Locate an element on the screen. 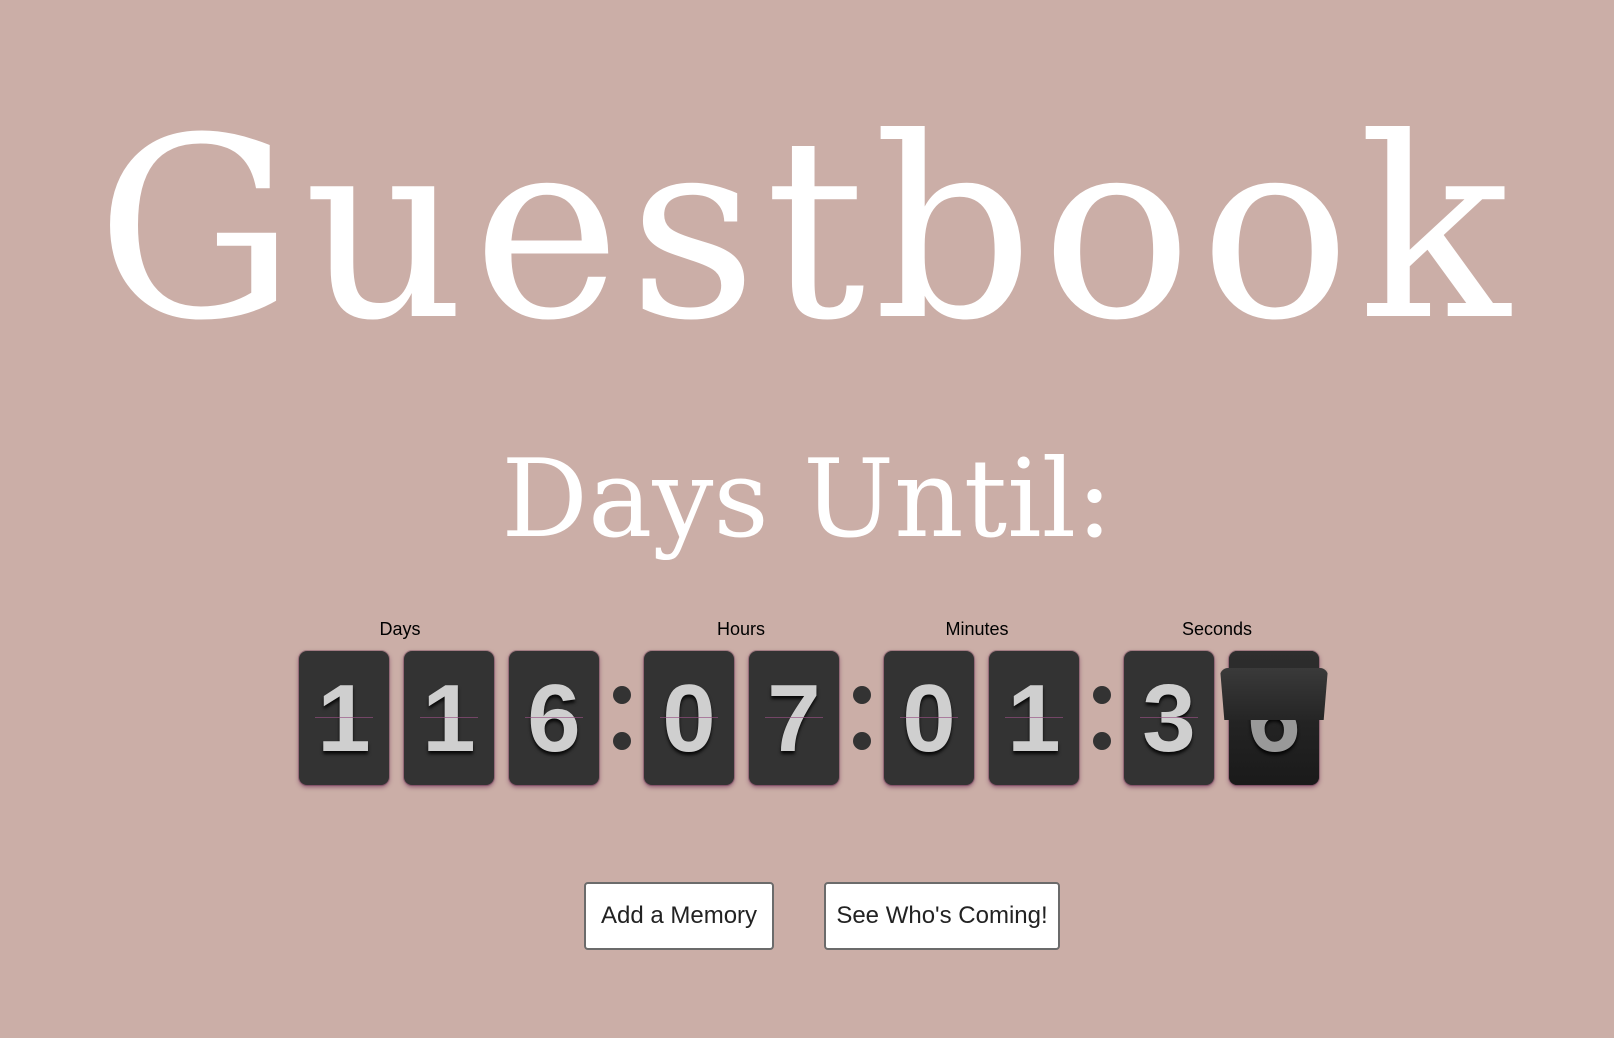 This screenshot has width=1614, height=1038. add-memory-button: Add a Memory is located at coordinates (679, 916).